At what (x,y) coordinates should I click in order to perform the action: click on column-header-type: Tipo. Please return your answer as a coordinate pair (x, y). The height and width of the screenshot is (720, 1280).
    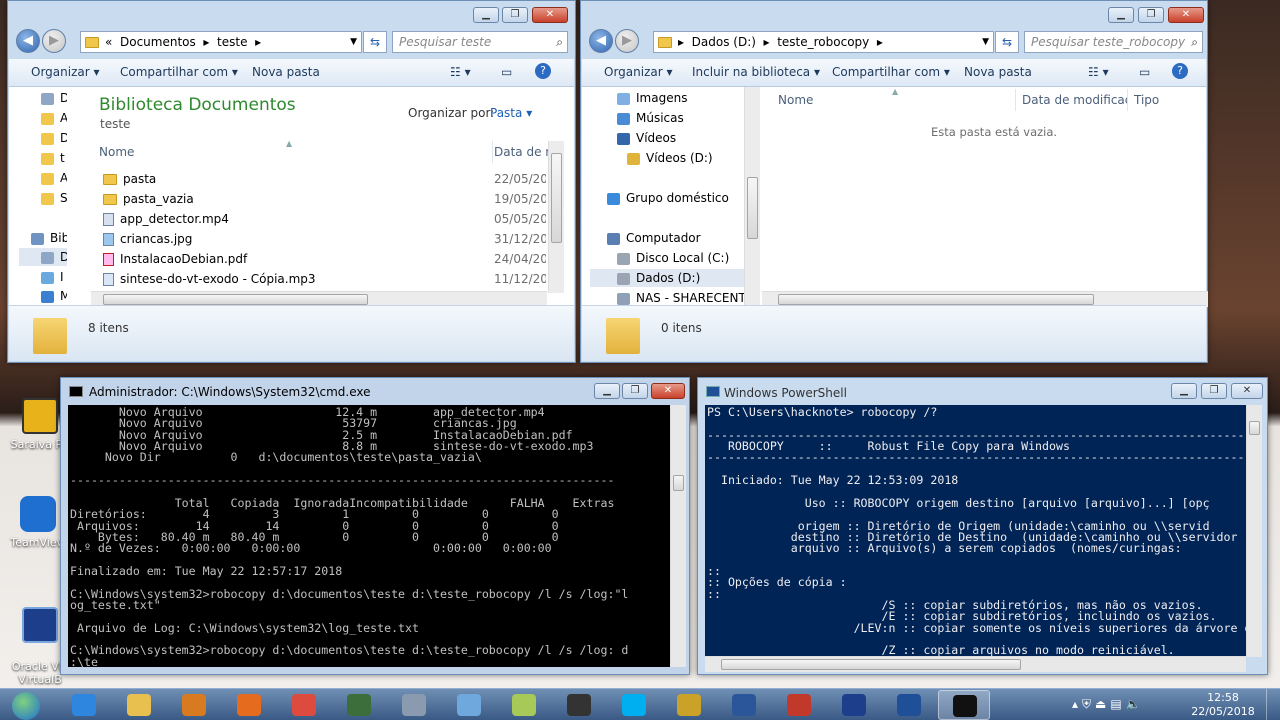
    Looking at the image, I should click on (1146, 100).